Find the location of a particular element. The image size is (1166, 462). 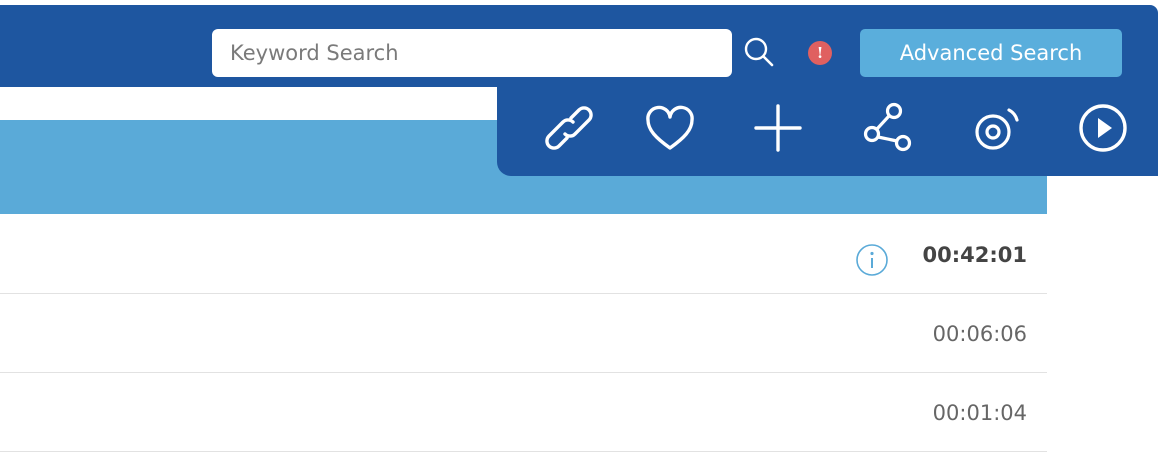

plus-icon is located at coordinates (778, 128).